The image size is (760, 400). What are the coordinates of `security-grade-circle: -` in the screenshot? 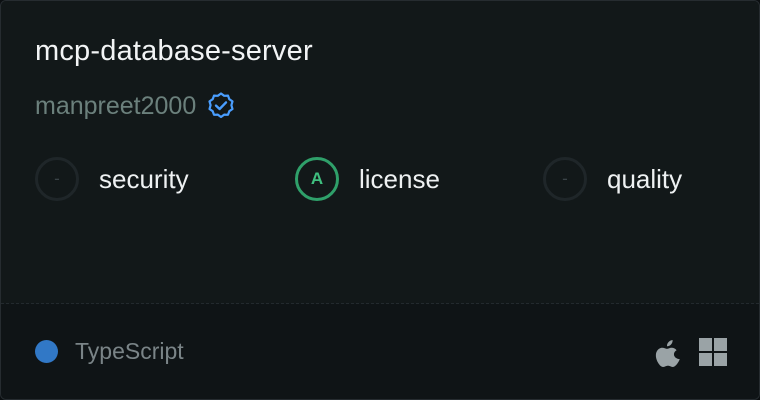 It's located at (57, 179).